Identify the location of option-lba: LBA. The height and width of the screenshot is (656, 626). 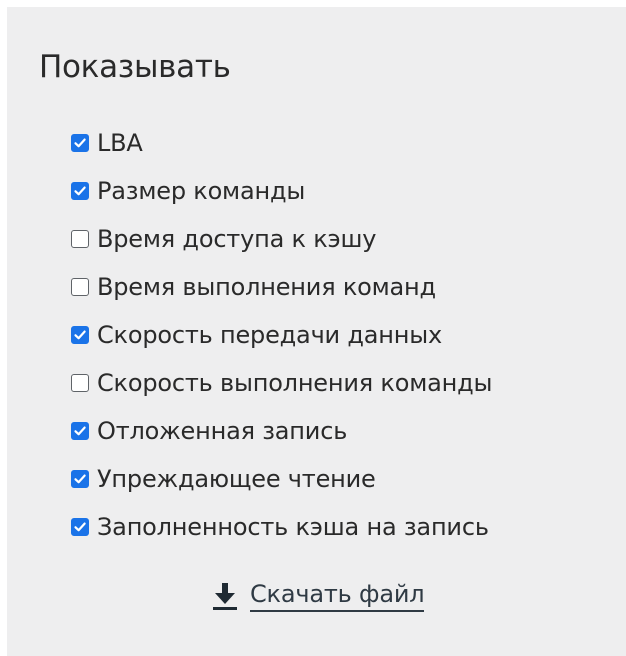
(281, 143).